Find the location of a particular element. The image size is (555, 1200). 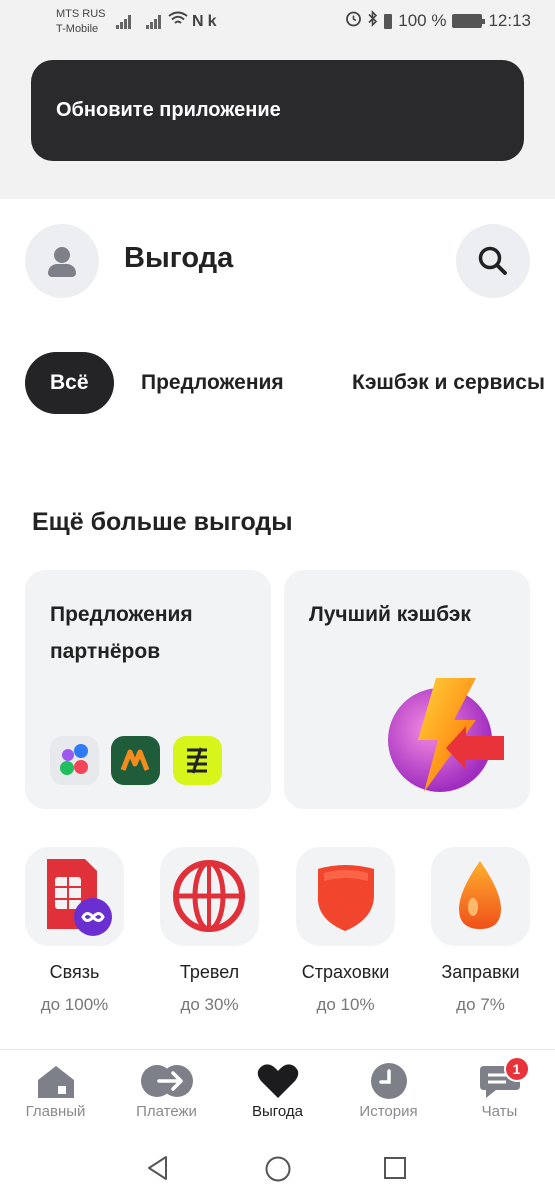

partner-m-logo-icon is located at coordinates (135, 760).